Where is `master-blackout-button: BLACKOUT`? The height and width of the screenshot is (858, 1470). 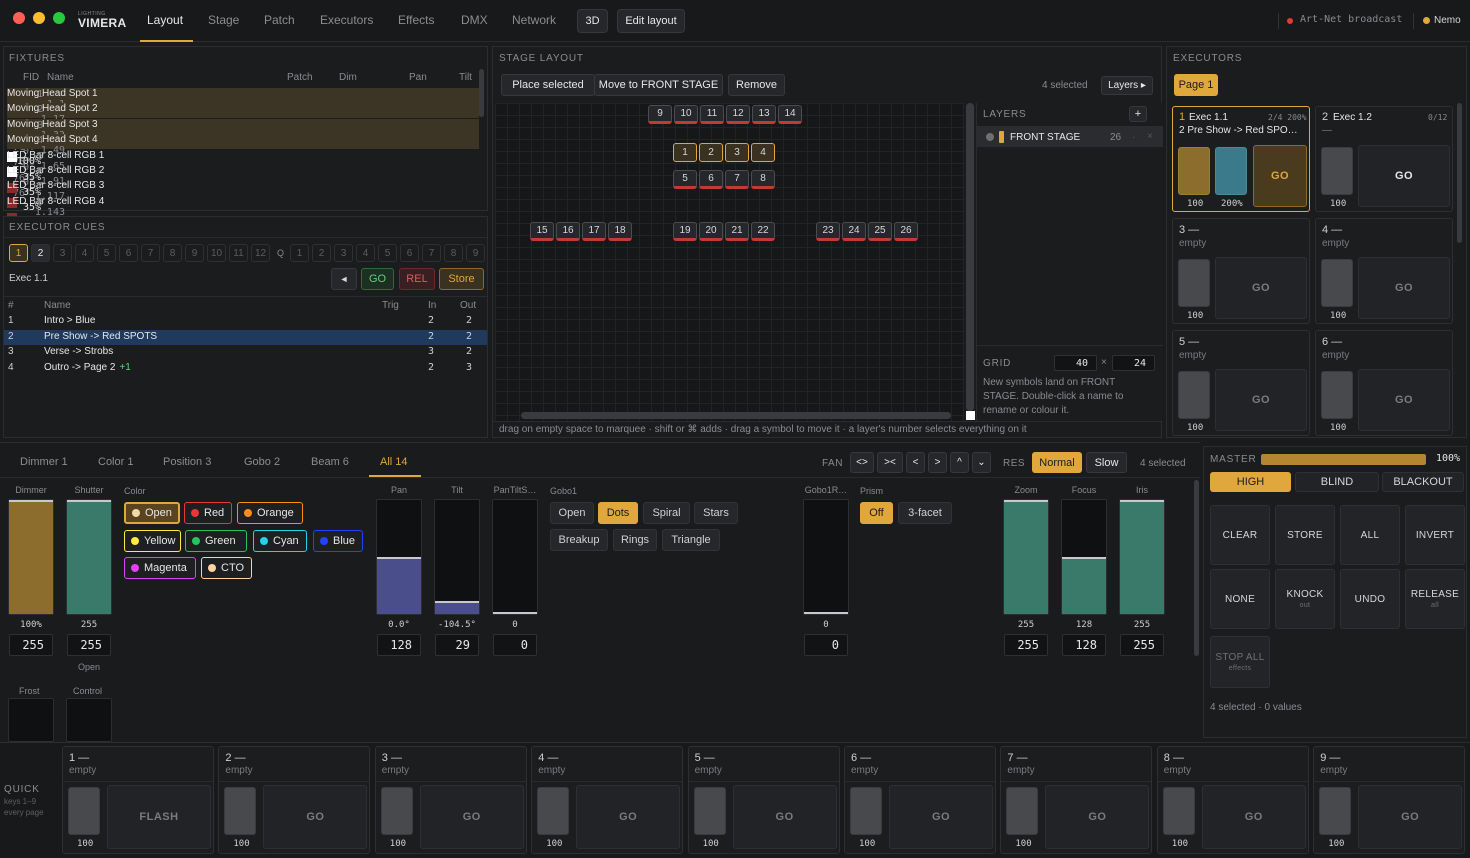
master-blackout-button: BLACKOUT is located at coordinates (1423, 482).